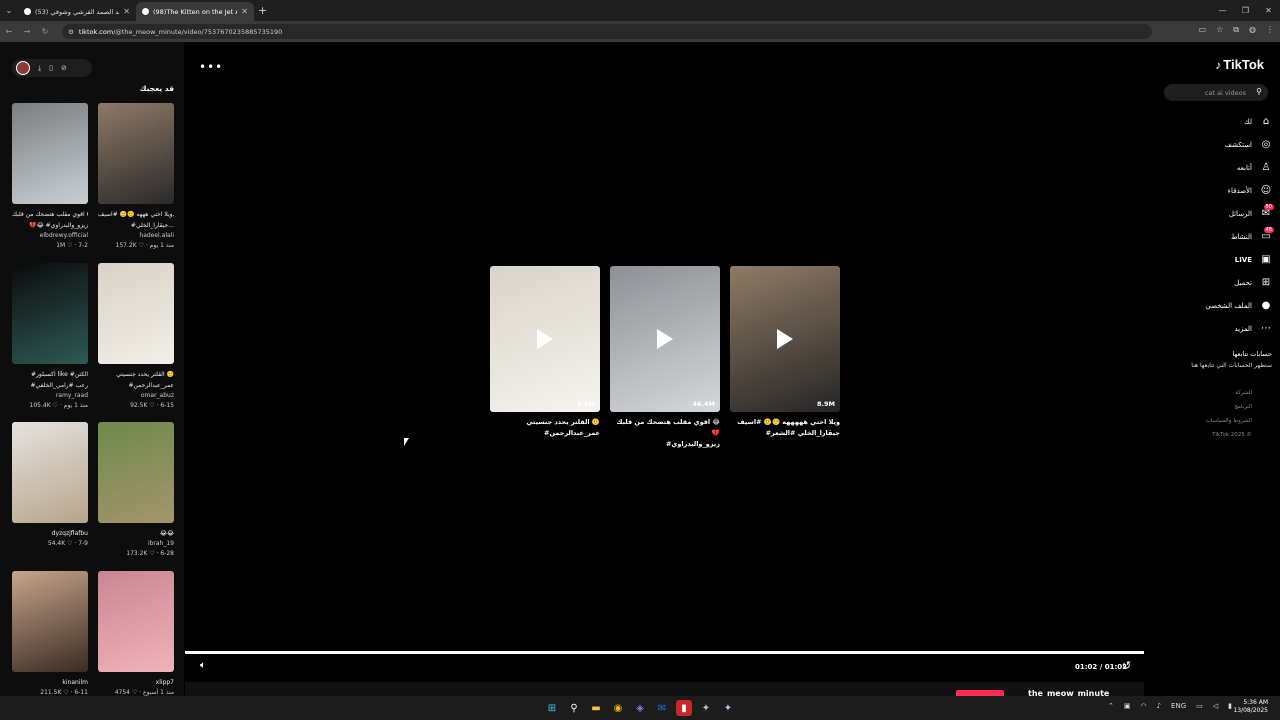  Describe the element at coordinates (1111, 706) in the screenshot. I see `tray-overflow-icon: ⌃` at that location.